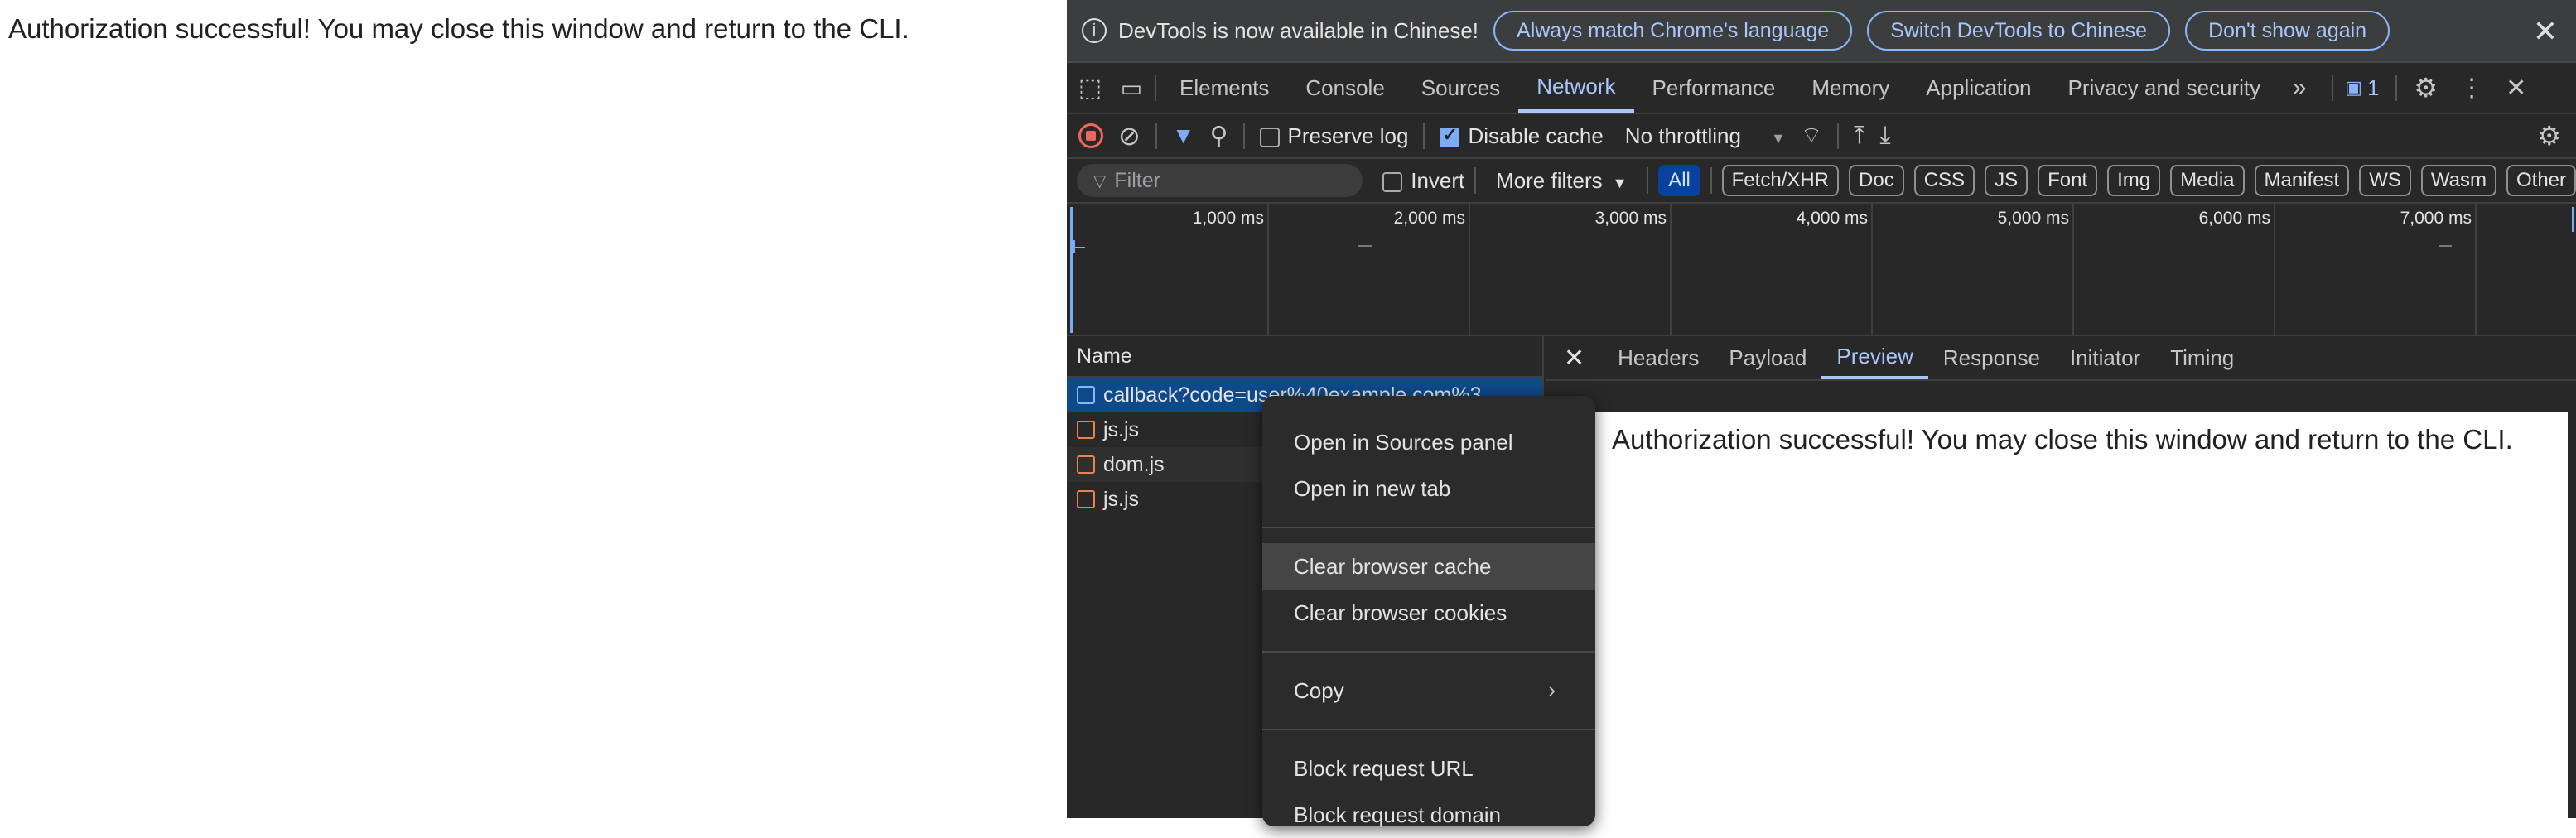 This screenshot has height=838, width=2576. I want to click on menu-block-request-domain: Block request domain, so click(1428, 815).